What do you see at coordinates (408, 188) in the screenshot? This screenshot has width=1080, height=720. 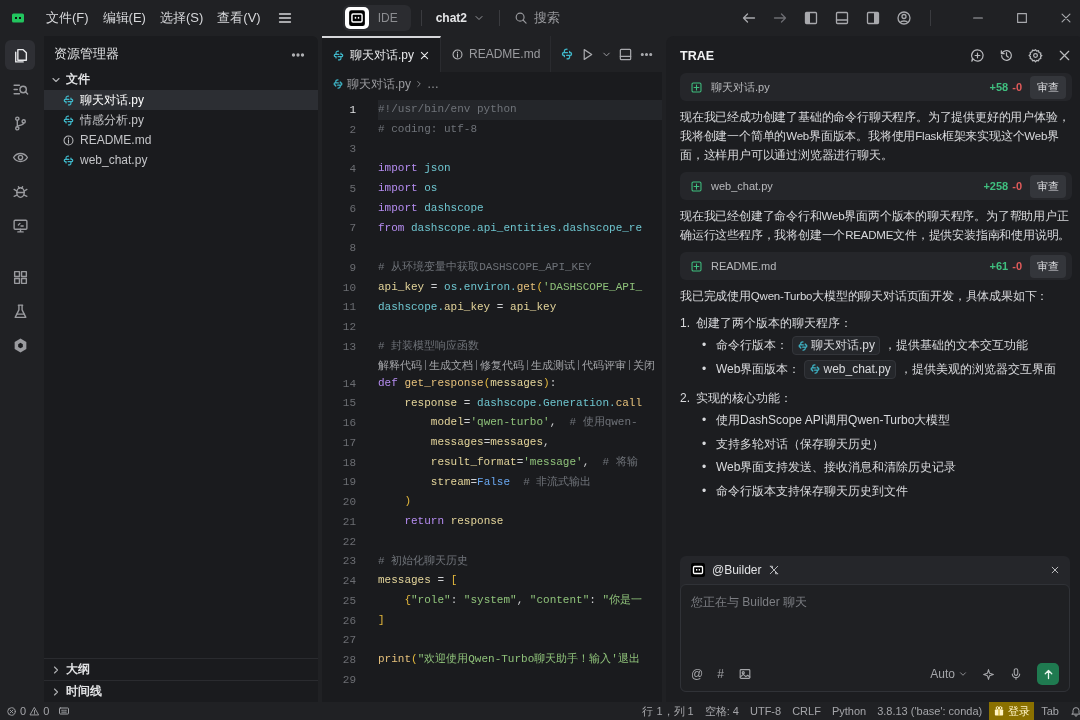 I see `code-line: import os` at bounding box center [408, 188].